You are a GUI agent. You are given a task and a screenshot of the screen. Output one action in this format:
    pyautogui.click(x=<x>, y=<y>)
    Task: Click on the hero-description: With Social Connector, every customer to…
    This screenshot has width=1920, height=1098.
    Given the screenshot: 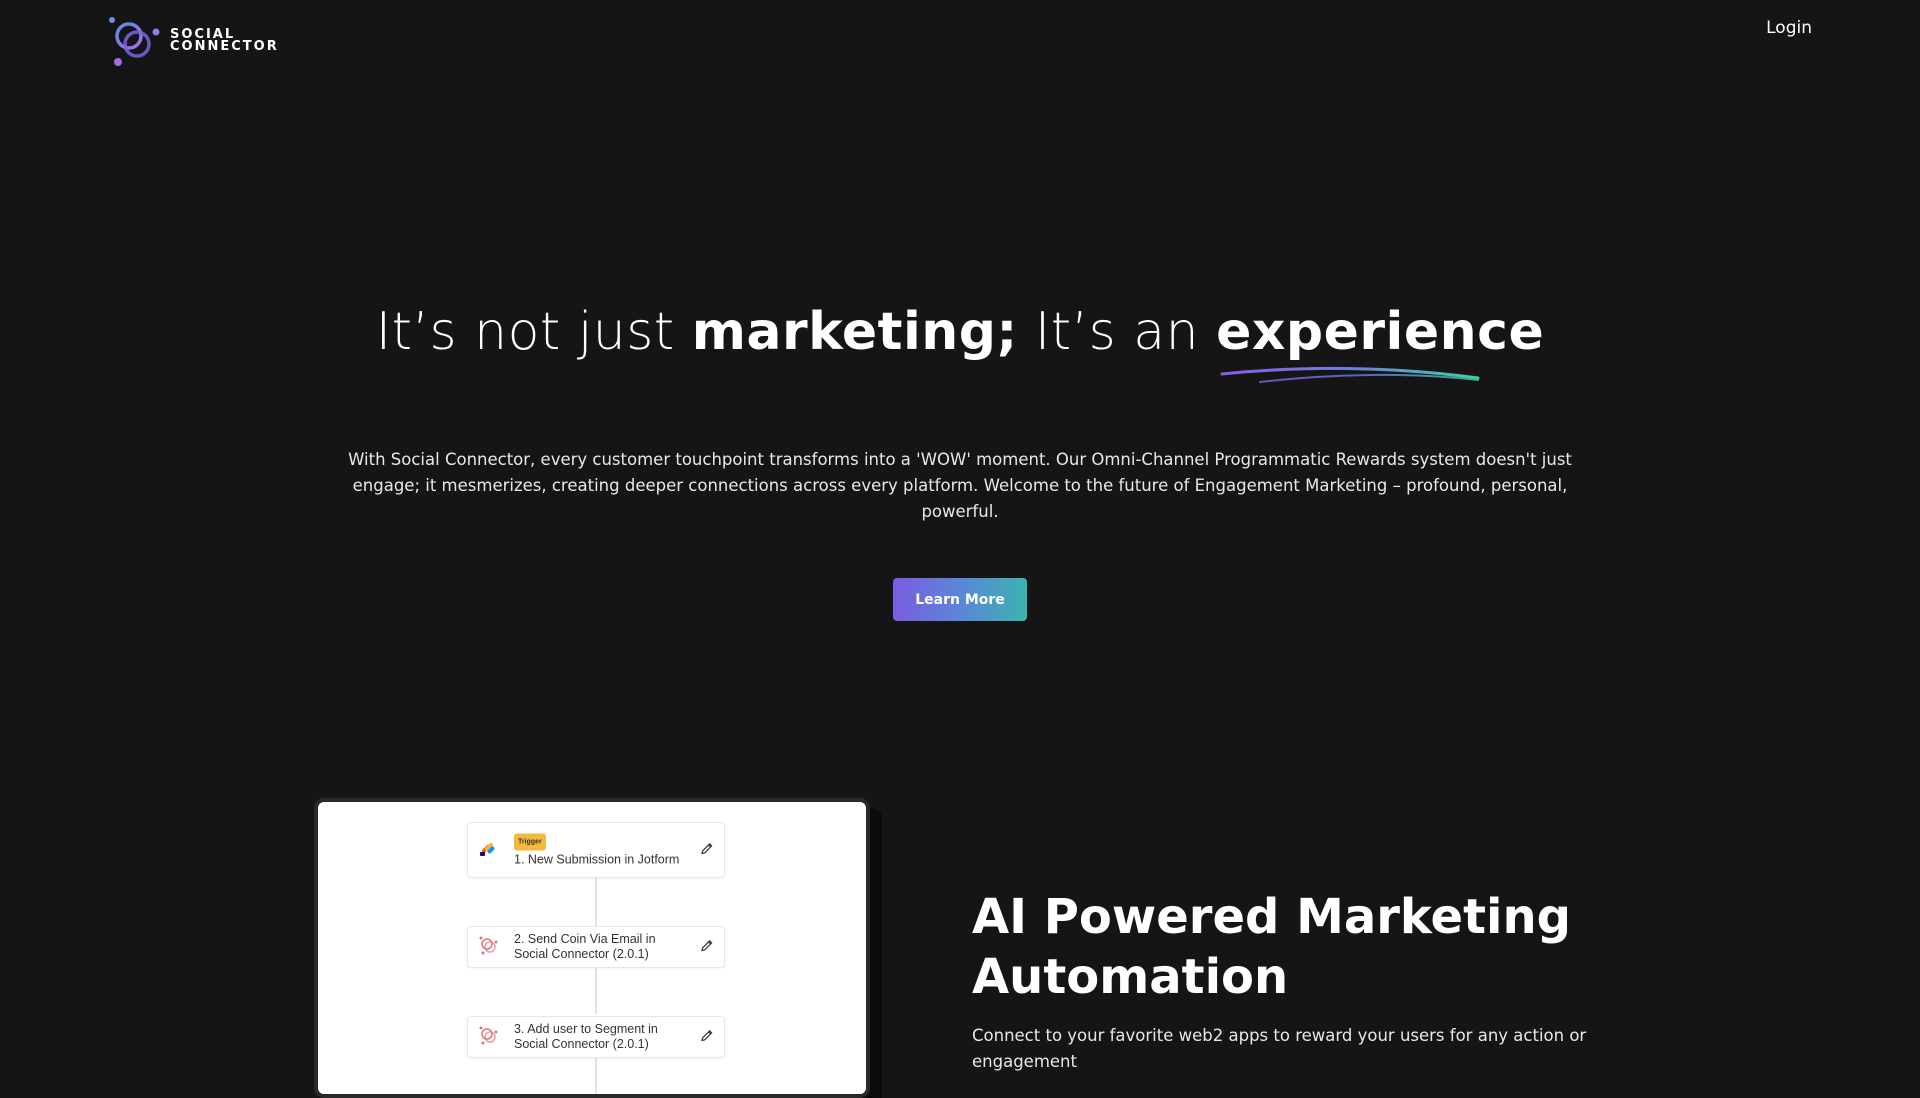 What is the action you would take?
    pyautogui.click(x=960, y=485)
    